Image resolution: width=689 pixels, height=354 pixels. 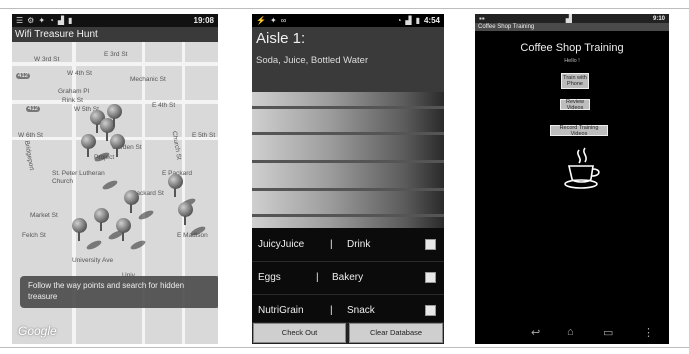 What do you see at coordinates (115, 20) in the screenshot?
I see `status-bar: ☰ ⚙ ✦ ◔ ▟ ▮ 19:08` at bounding box center [115, 20].